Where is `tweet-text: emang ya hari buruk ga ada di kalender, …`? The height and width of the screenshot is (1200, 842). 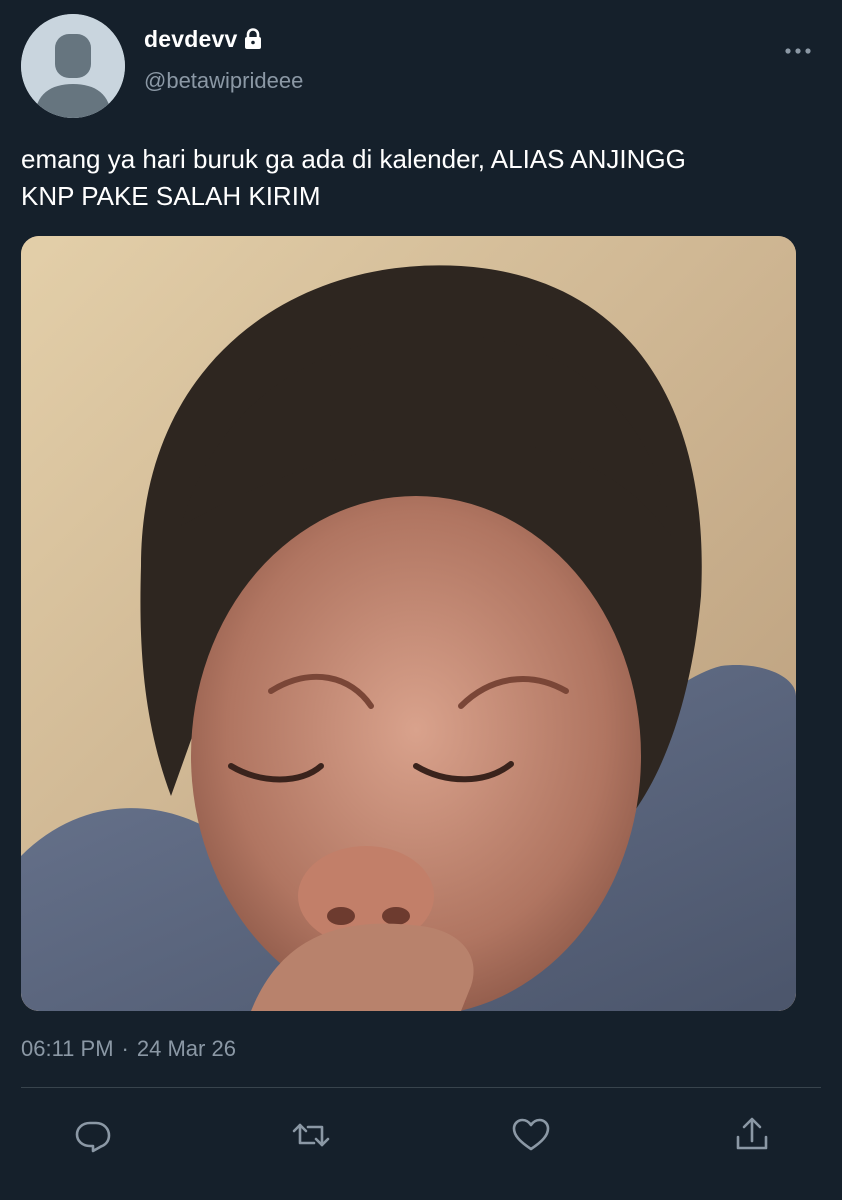
tweet-text: emang ya hari buruk ga ada di kalender, … is located at coordinates (353, 177).